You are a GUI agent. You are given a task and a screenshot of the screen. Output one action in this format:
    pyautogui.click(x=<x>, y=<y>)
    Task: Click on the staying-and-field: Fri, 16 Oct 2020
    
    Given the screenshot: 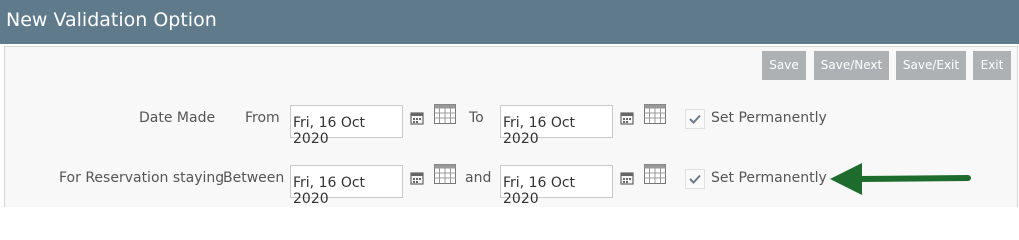 What is the action you would take?
    pyautogui.click(x=556, y=186)
    